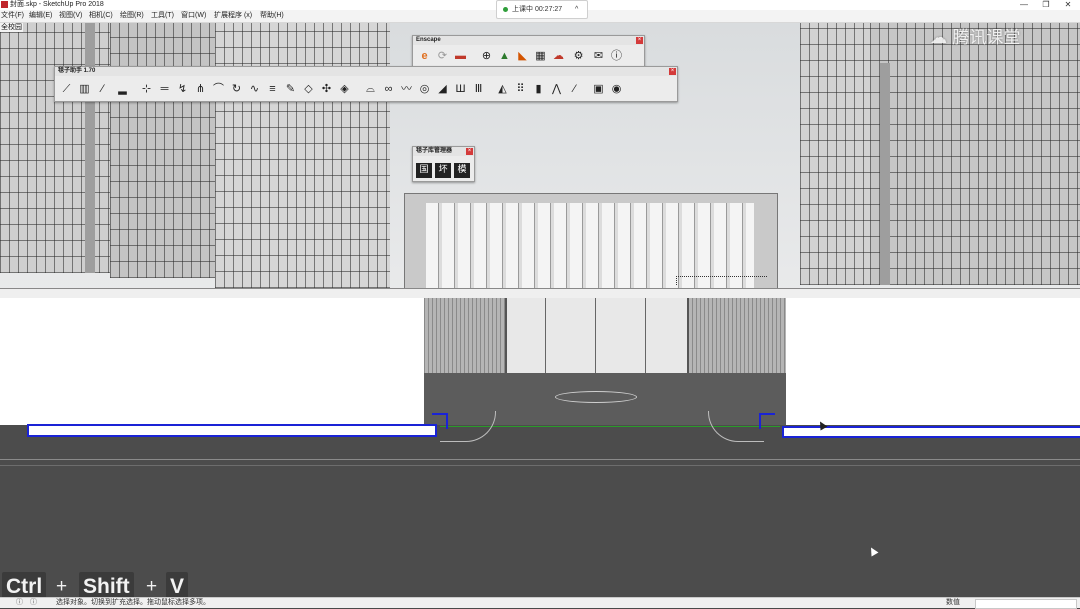 This screenshot has width=1080, height=609. I want to click on menu-tools: 工具(T), so click(162, 16).